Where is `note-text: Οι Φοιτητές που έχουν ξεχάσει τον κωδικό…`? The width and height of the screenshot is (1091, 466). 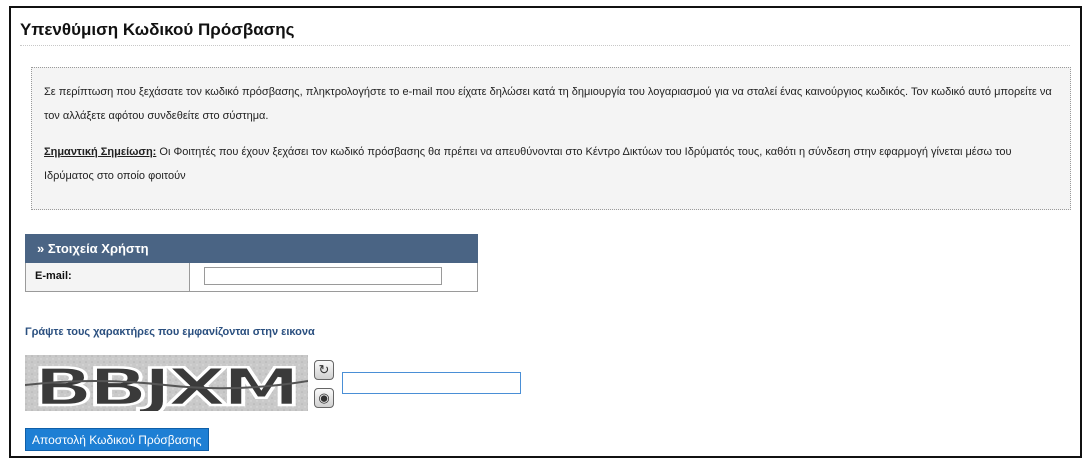 note-text: Οι Φοιτητές που έχουν ξεχάσει τον κωδικό… is located at coordinates (528, 164).